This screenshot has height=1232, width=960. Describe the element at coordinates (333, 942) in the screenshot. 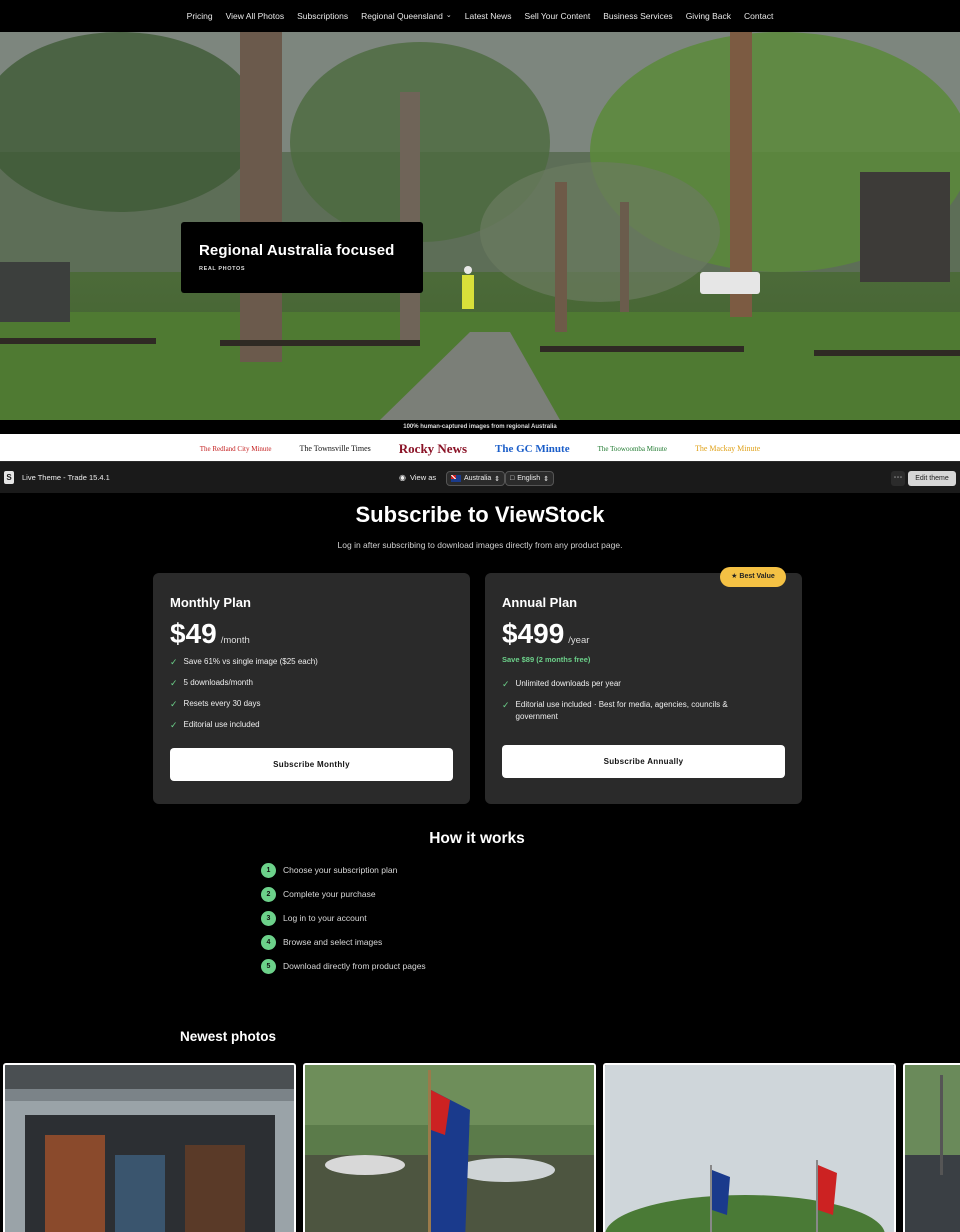

I see `step-text: Browse and select images` at that location.